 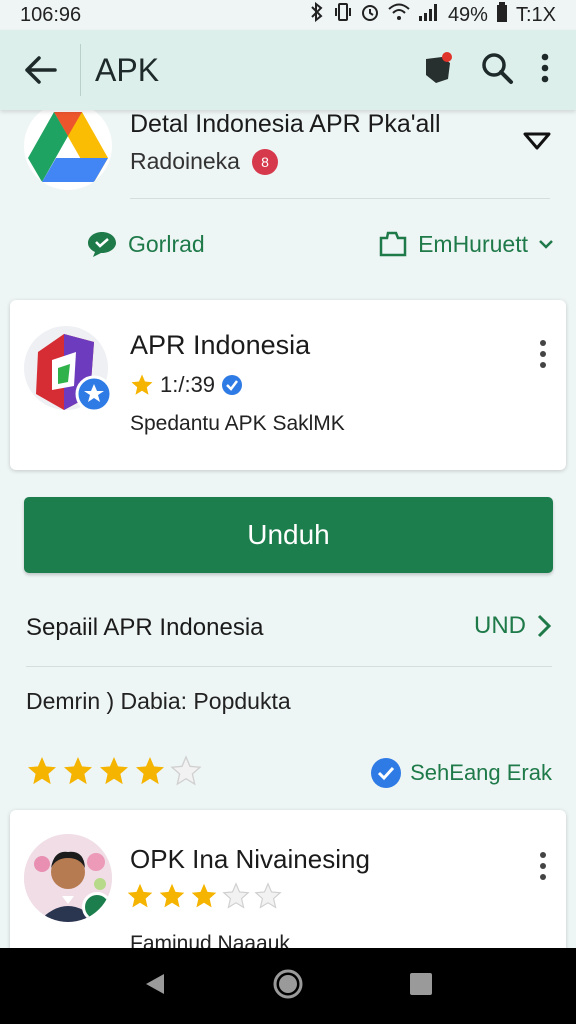 I want to click on emhuruett-dropdown: EmHuruett, so click(x=466, y=244).